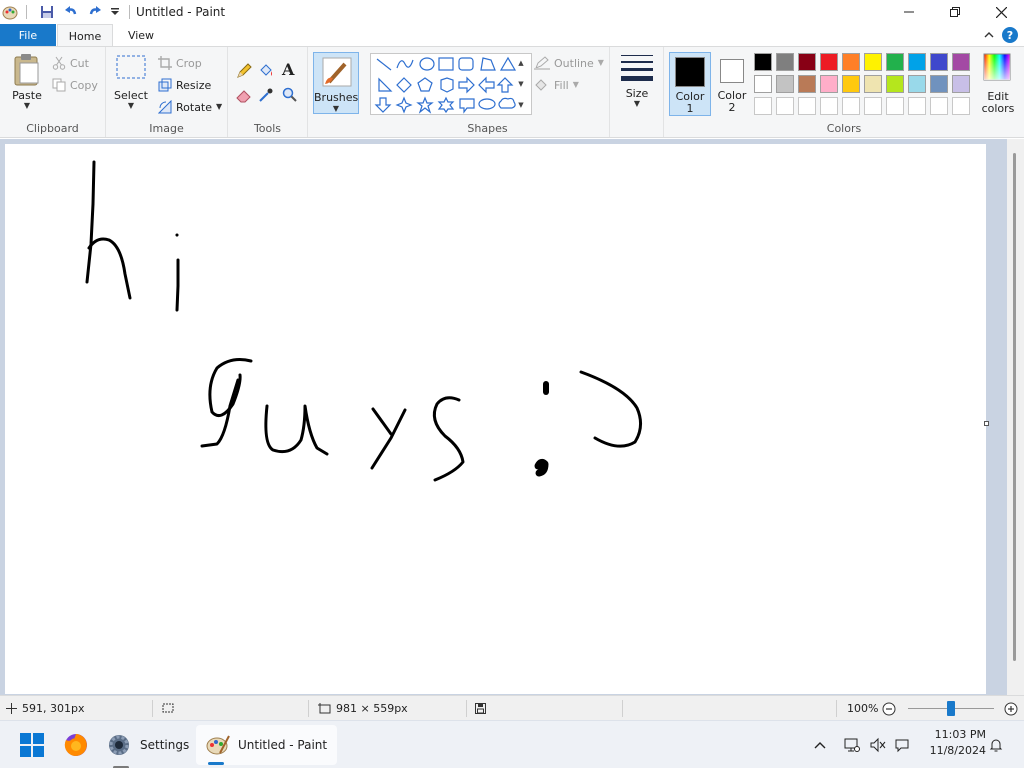 Image resolution: width=1024 pixels, height=768 pixels. I want to click on four-point-star-shape, so click(404, 105).